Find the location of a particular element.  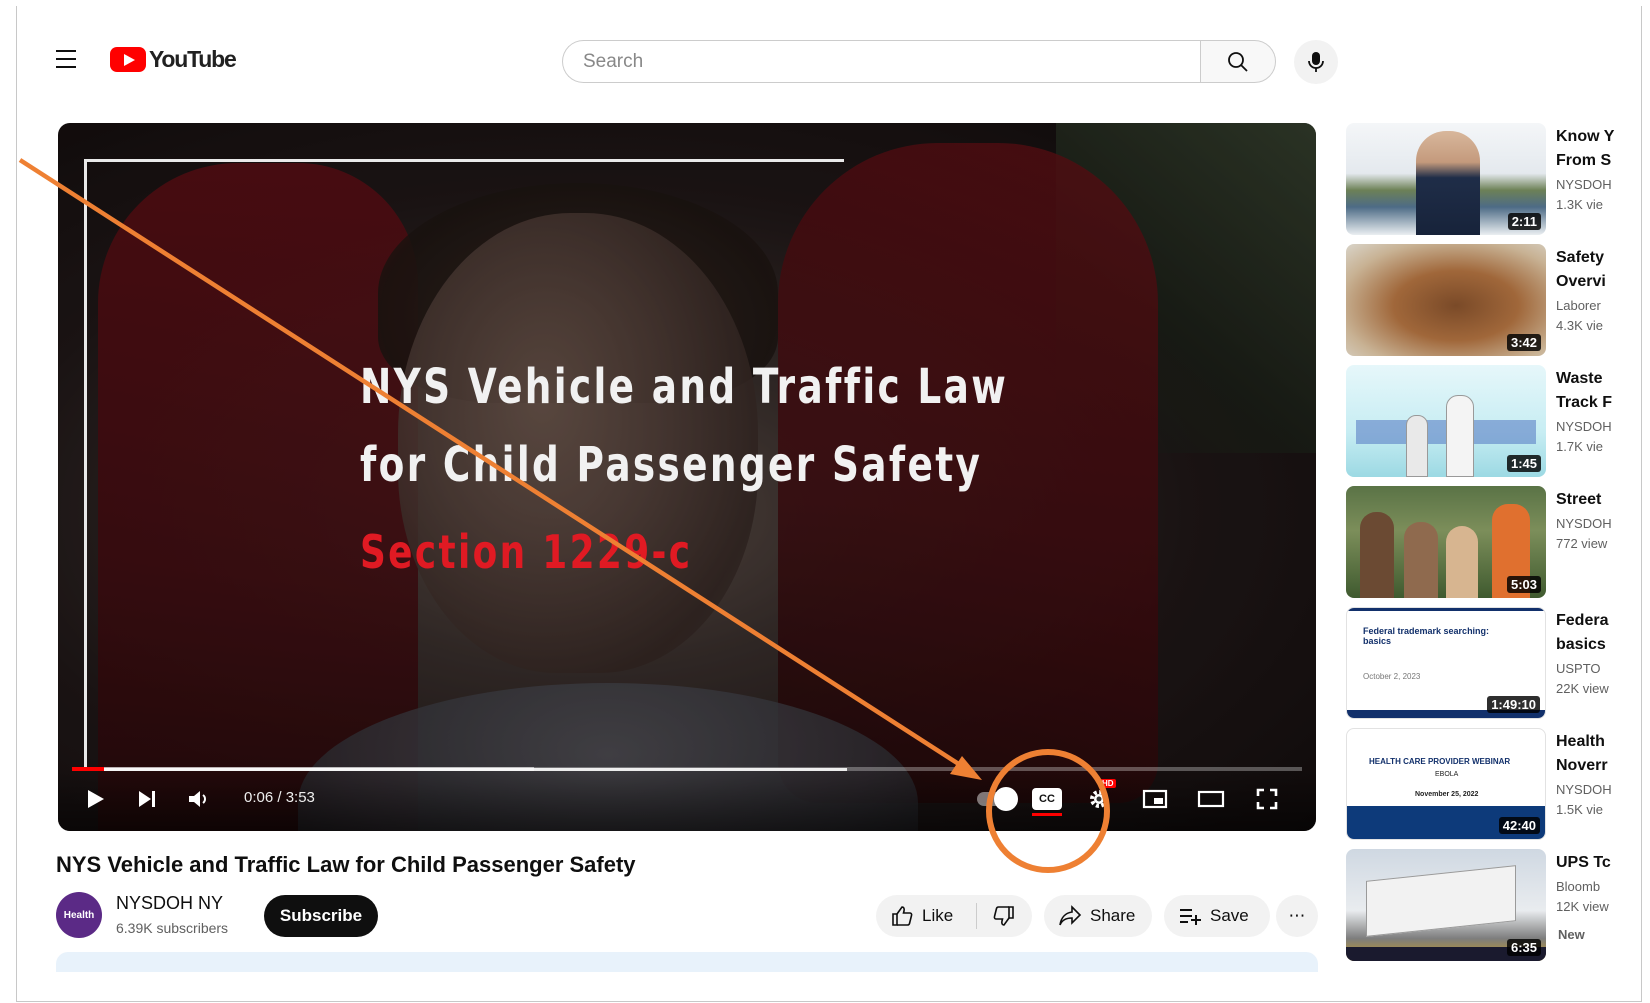

share-icon is located at coordinates (1070, 915).